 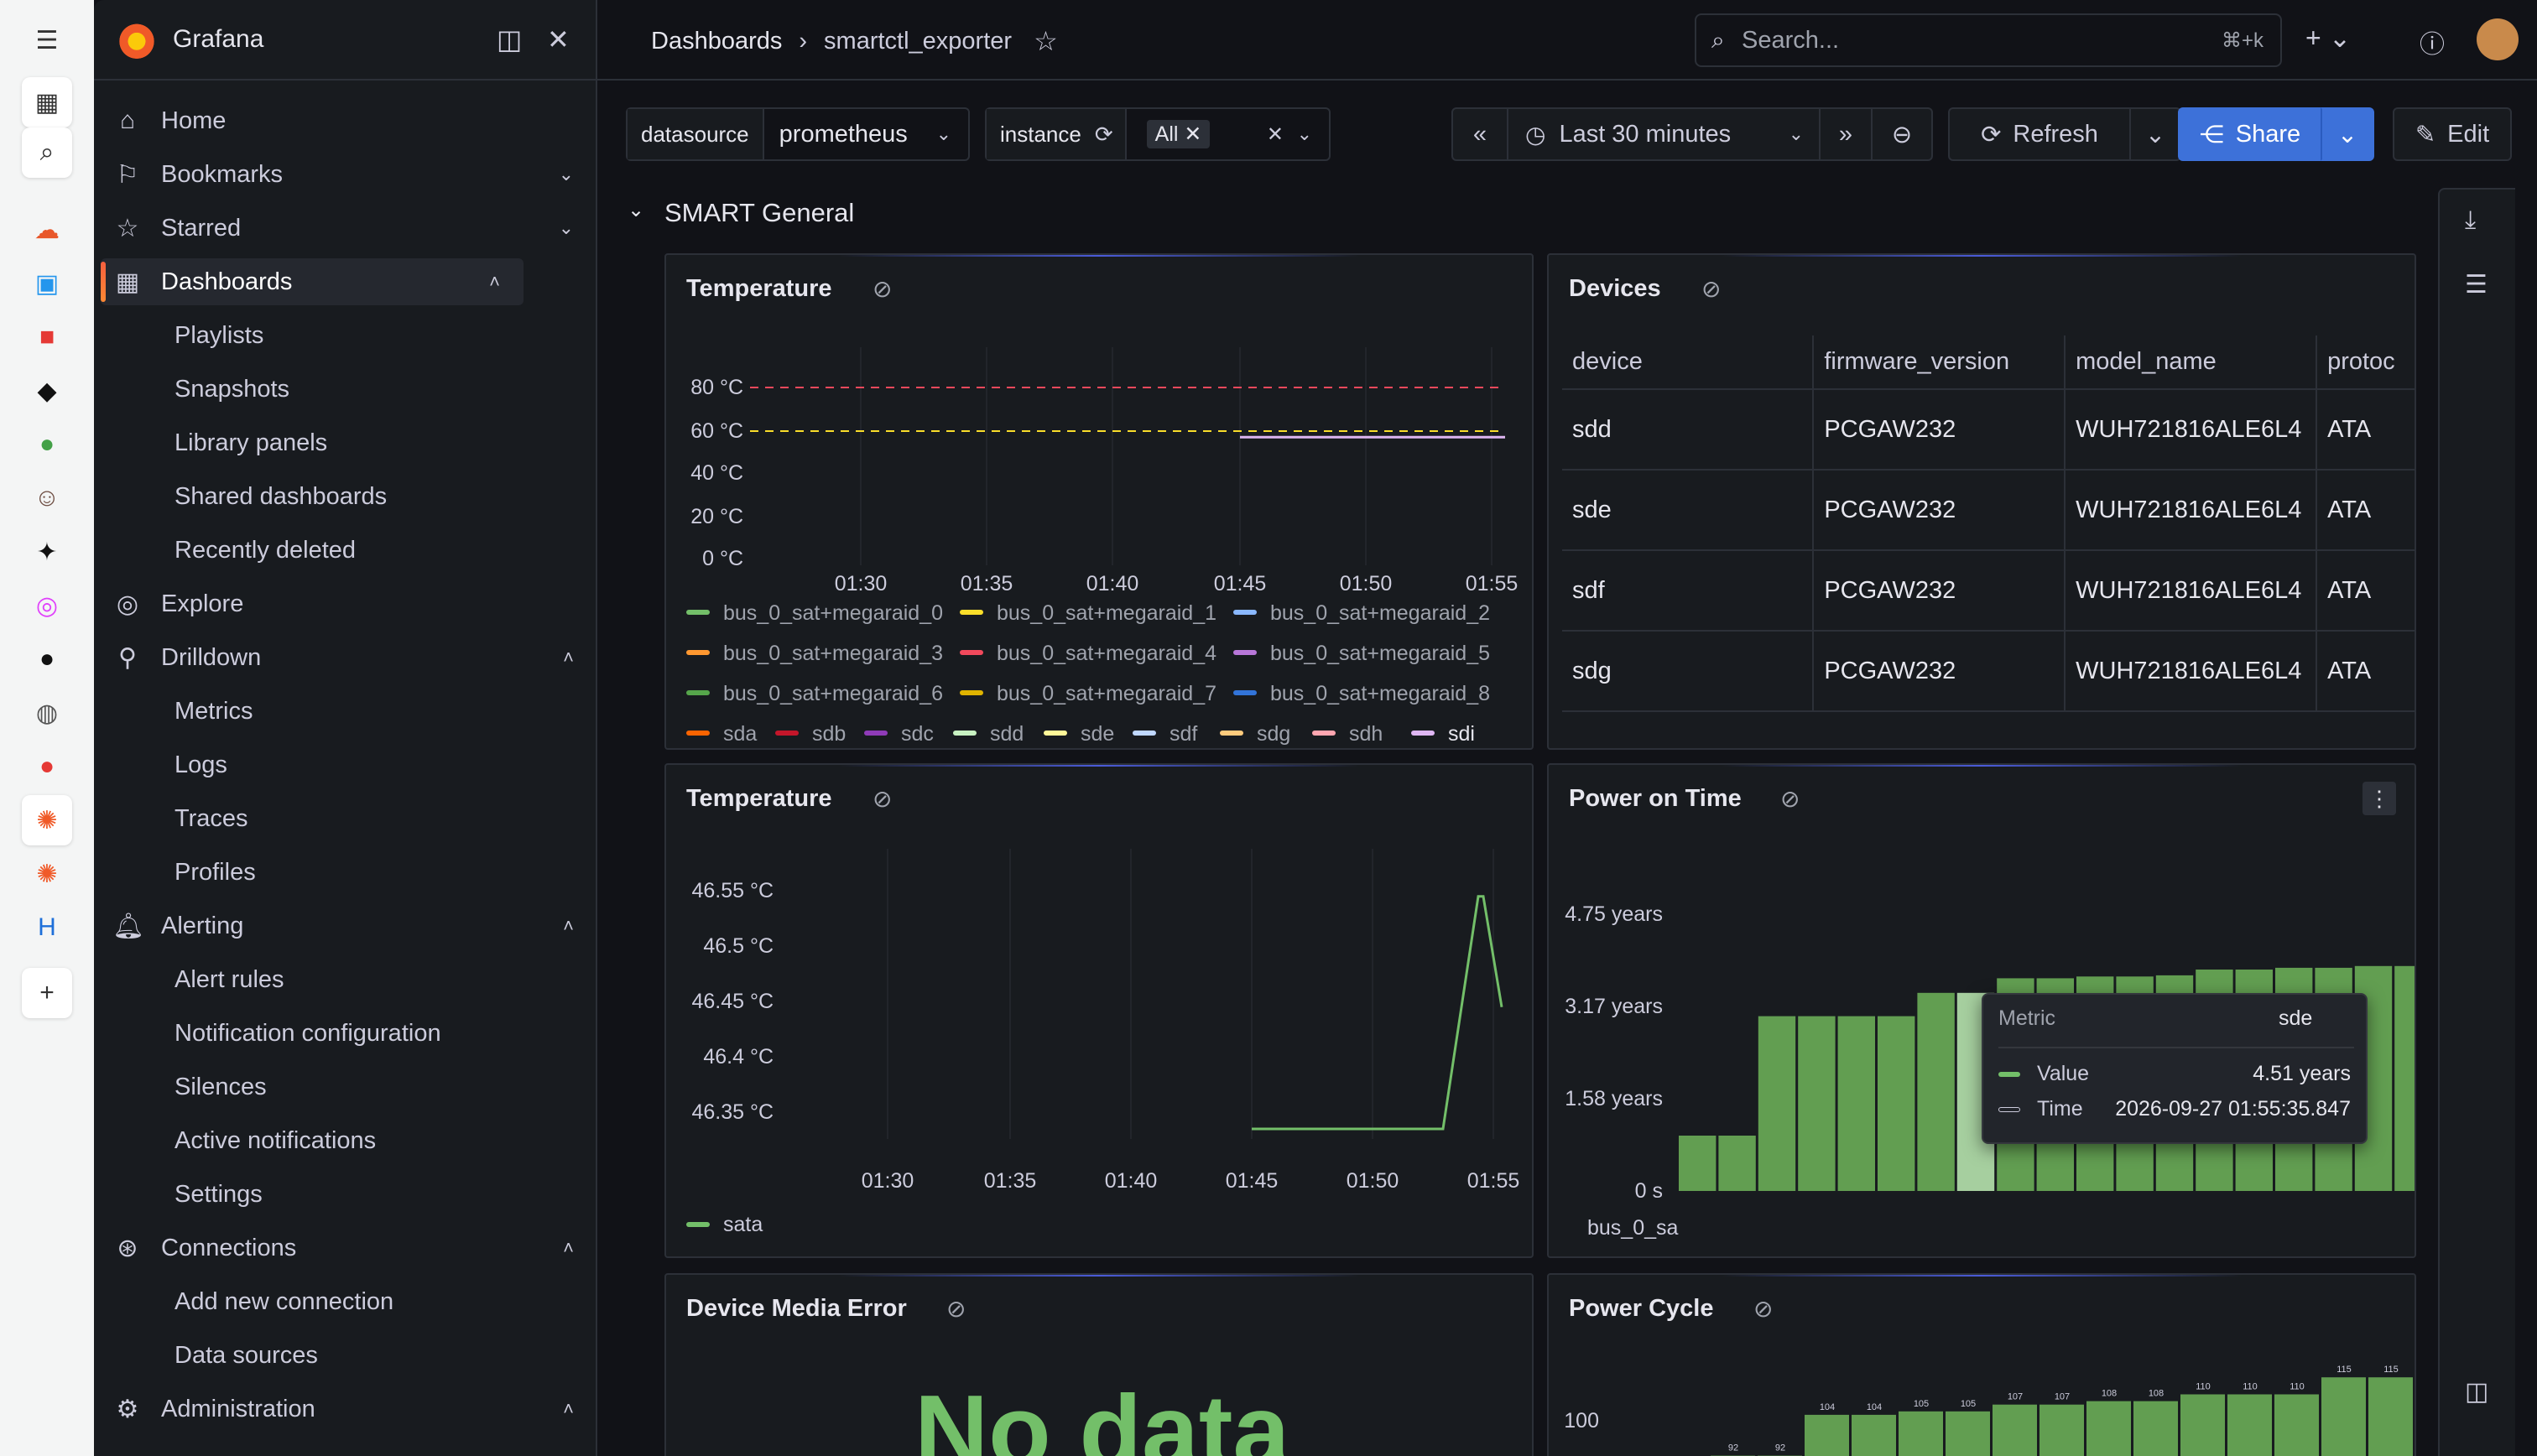 I want to click on download-icon: ⤓, so click(x=2470, y=220).